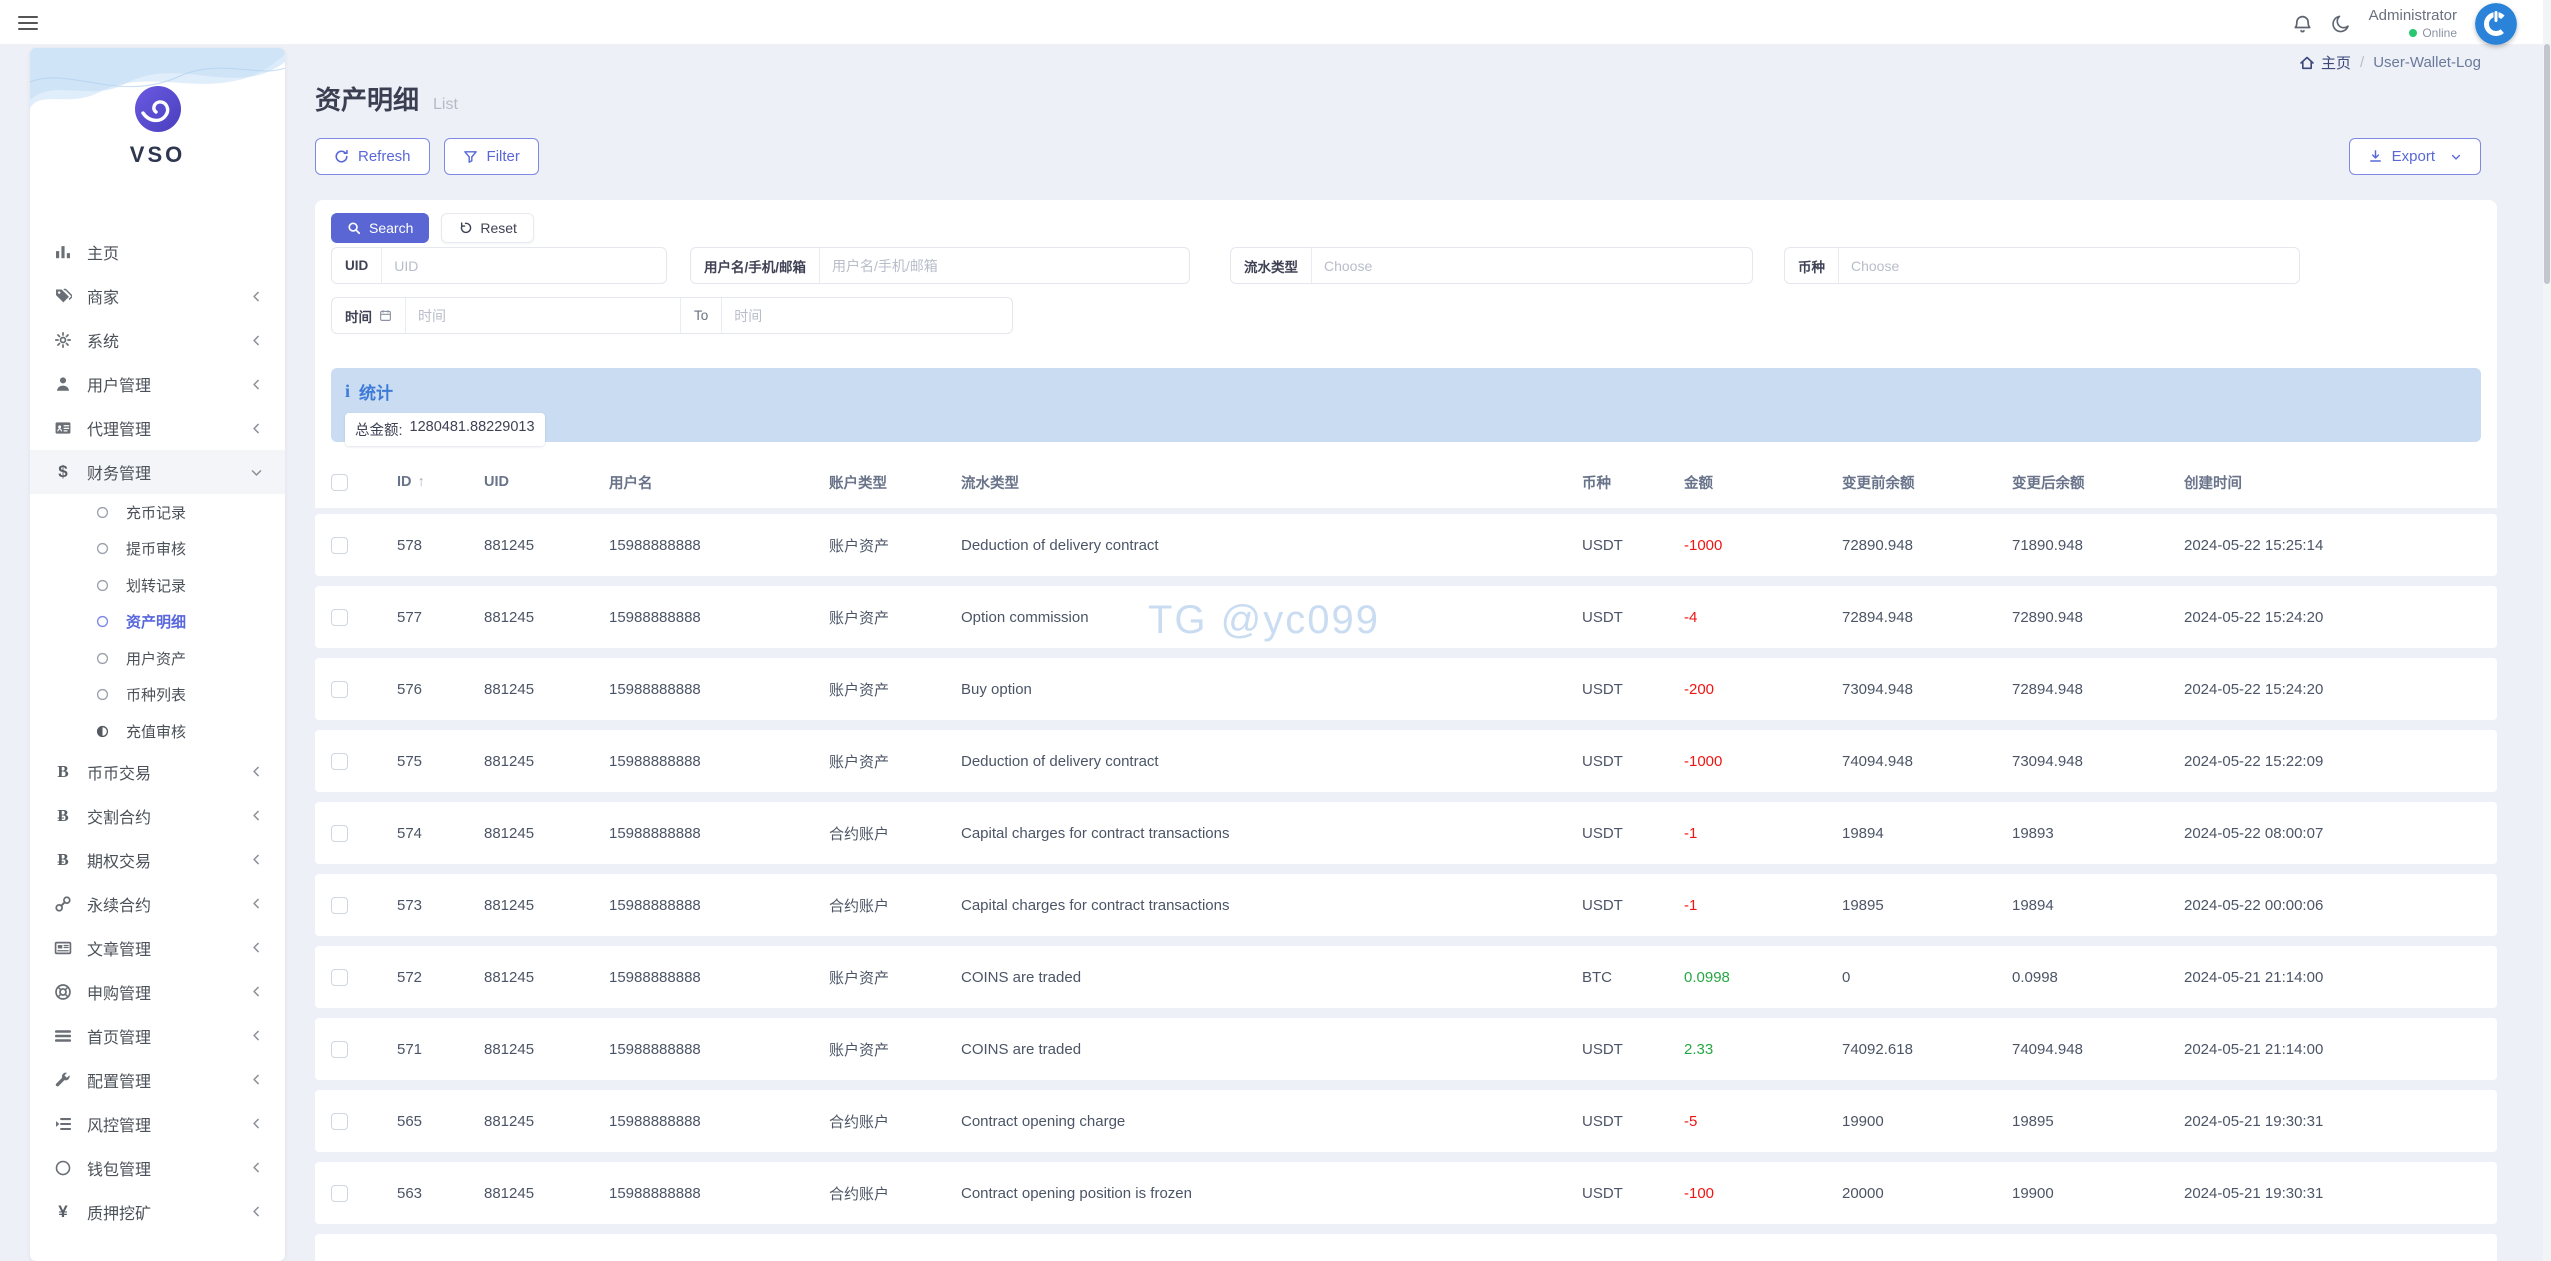 Image resolution: width=2551 pixels, height=1261 pixels. I want to click on sidebar-item-label: 质押挖矿, so click(119, 1214).